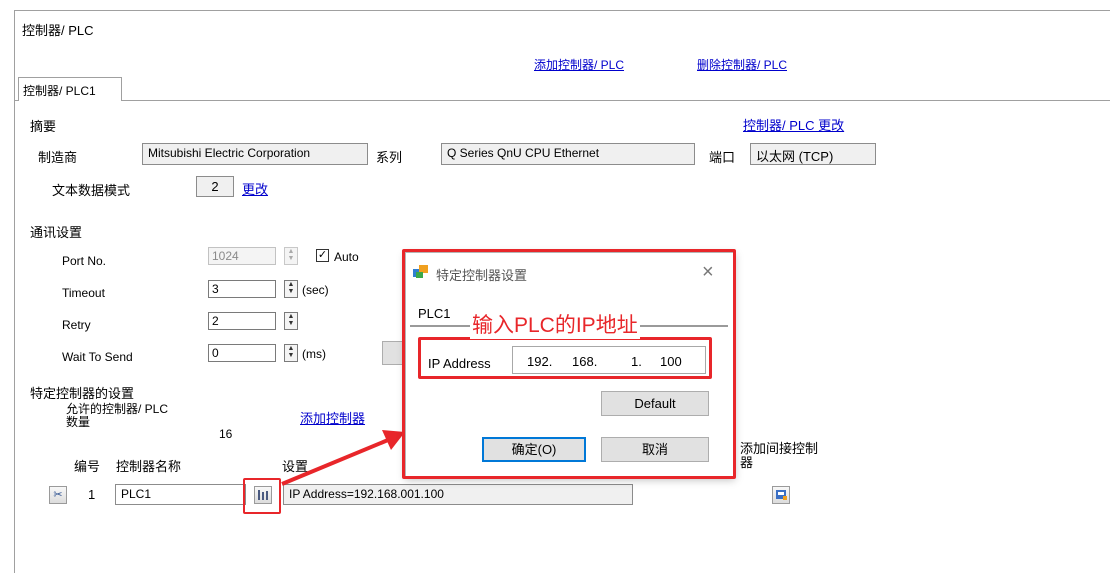  Describe the element at coordinates (708, 272) in the screenshot. I see `dialog-close-icon: ×` at that location.